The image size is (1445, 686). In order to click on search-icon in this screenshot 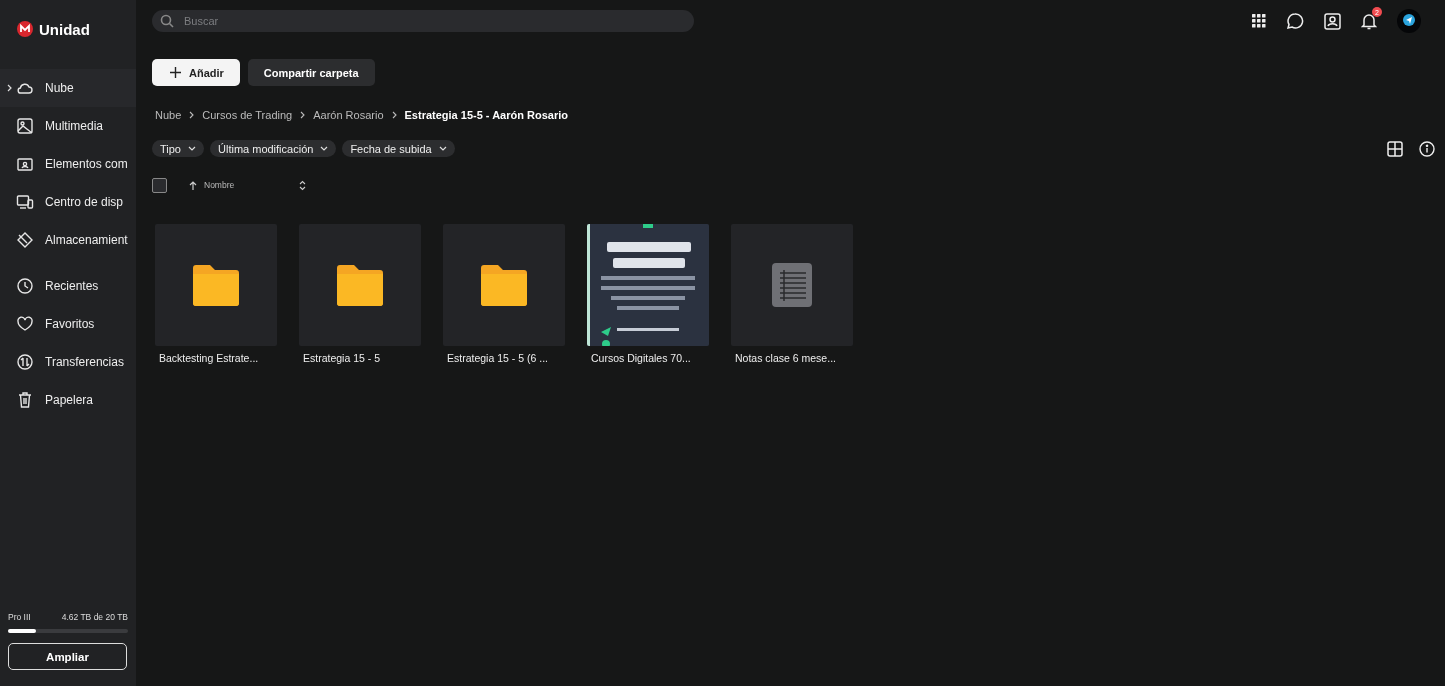, I will do `click(167, 21)`.